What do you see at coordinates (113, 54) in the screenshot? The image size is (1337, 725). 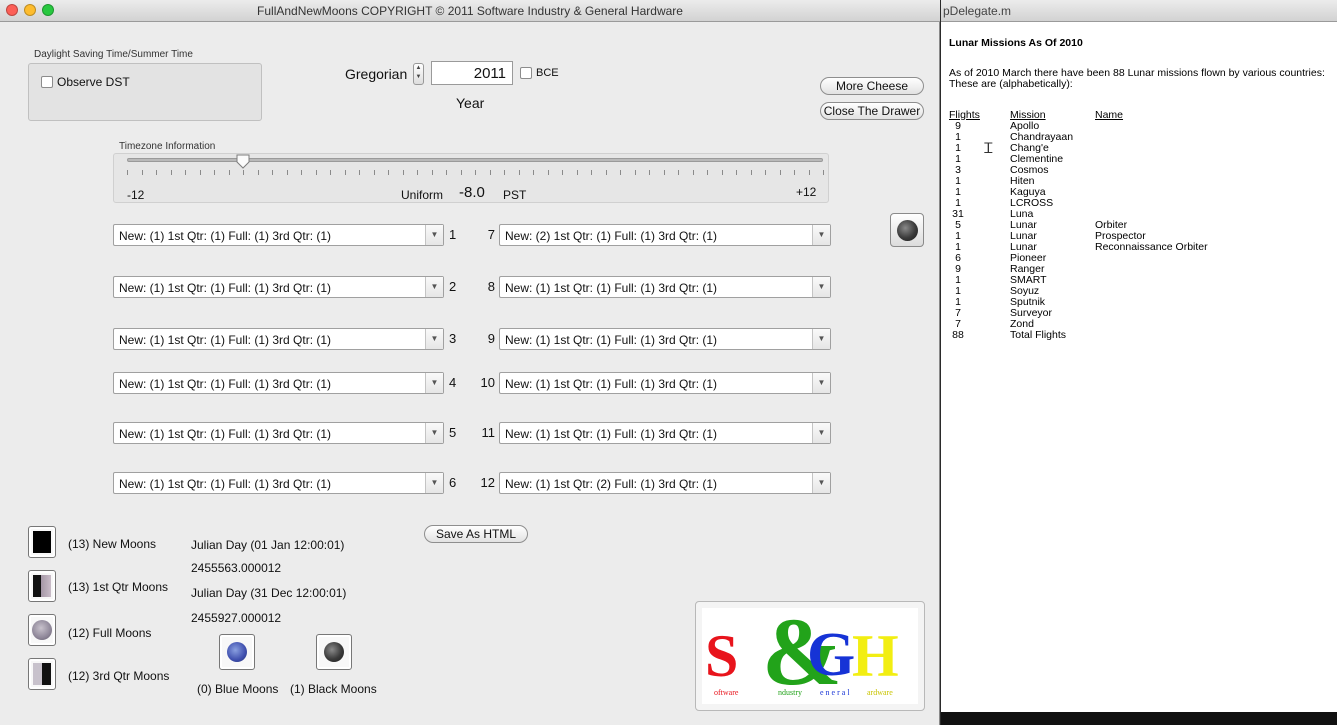 I see `dst-group-label: Daylight Saving Time/Summer Time` at bounding box center [113, 54].